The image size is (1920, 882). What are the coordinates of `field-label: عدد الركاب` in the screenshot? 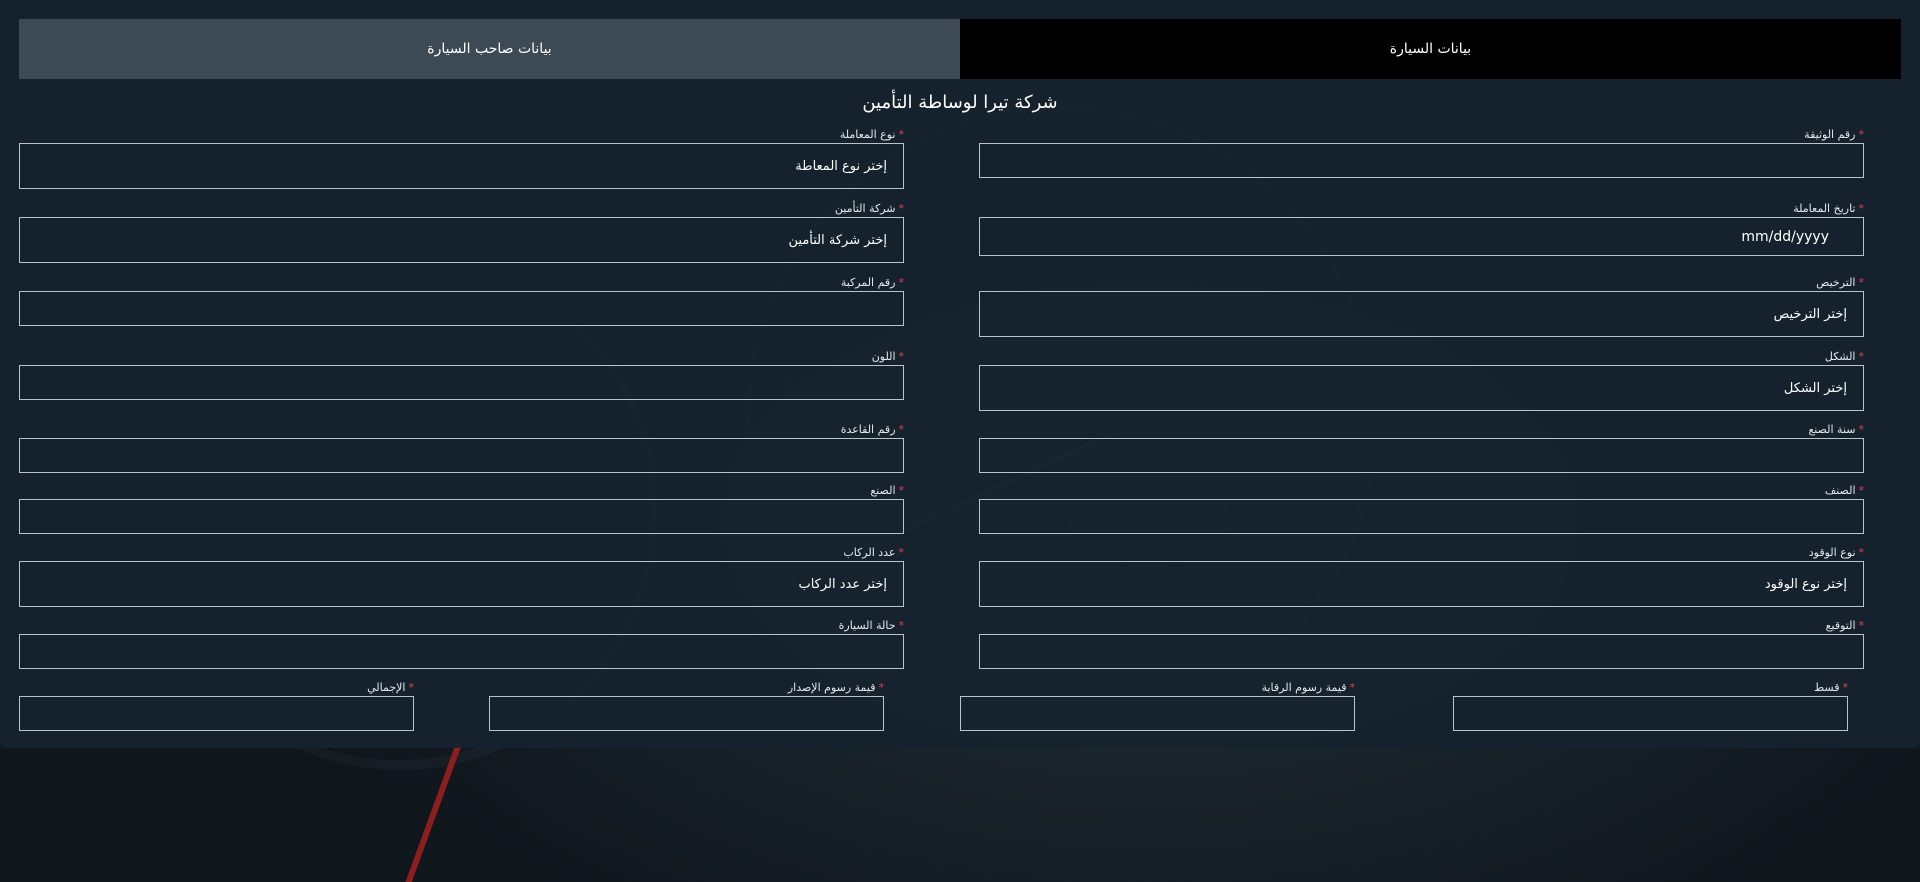 It's located at (869, 552).